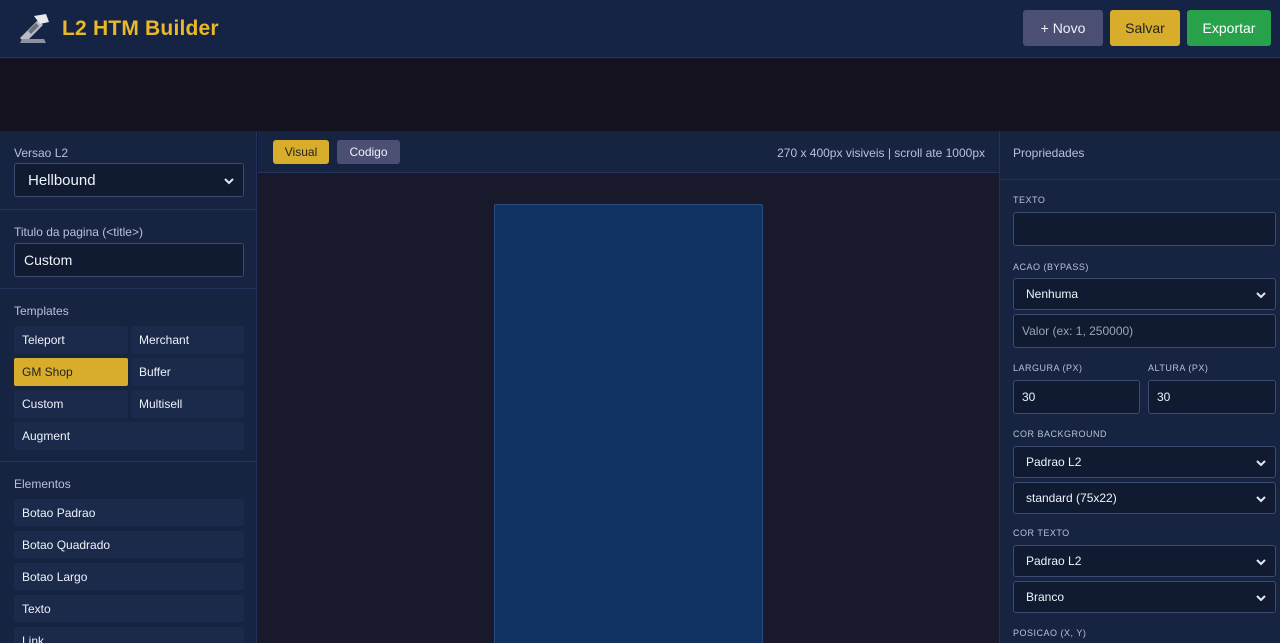 The image size is (1280, 643). I want to click on cor-background-value: Padrao L2, so click(1054, 462).